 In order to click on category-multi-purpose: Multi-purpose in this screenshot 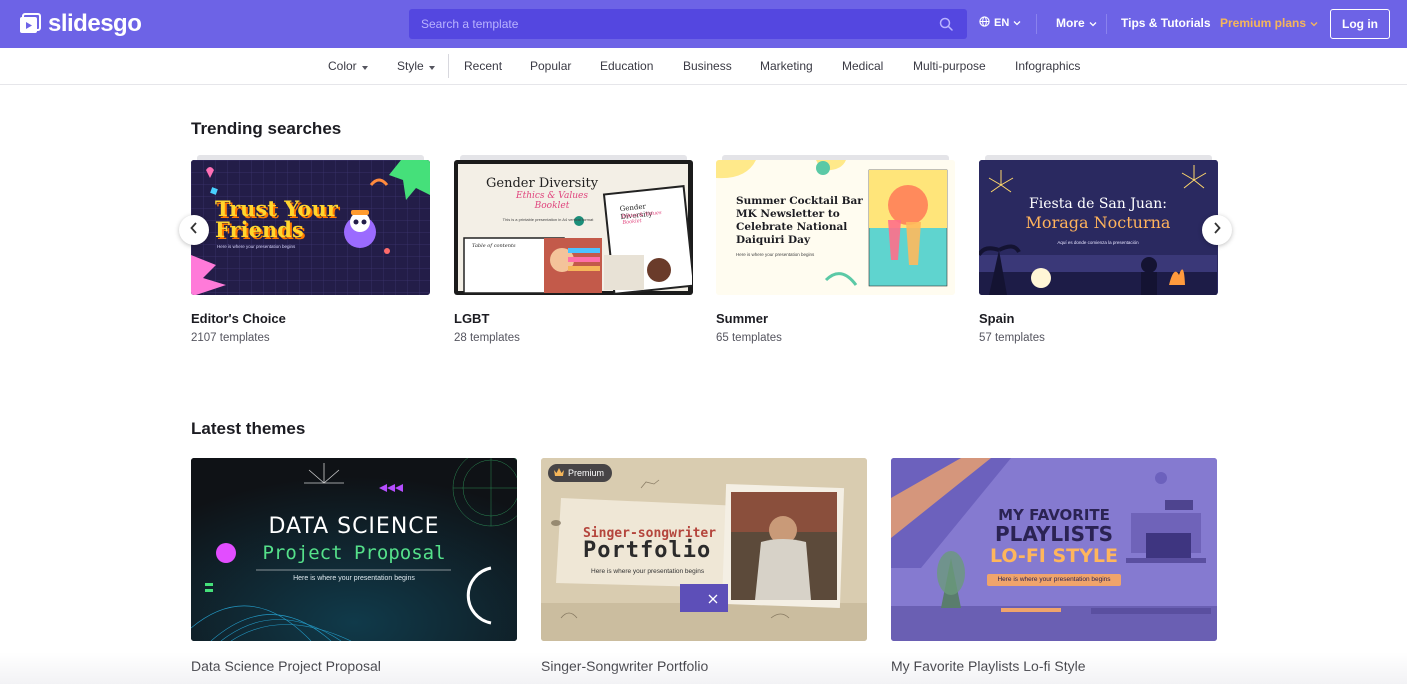, I will do `click(949, 66)`.